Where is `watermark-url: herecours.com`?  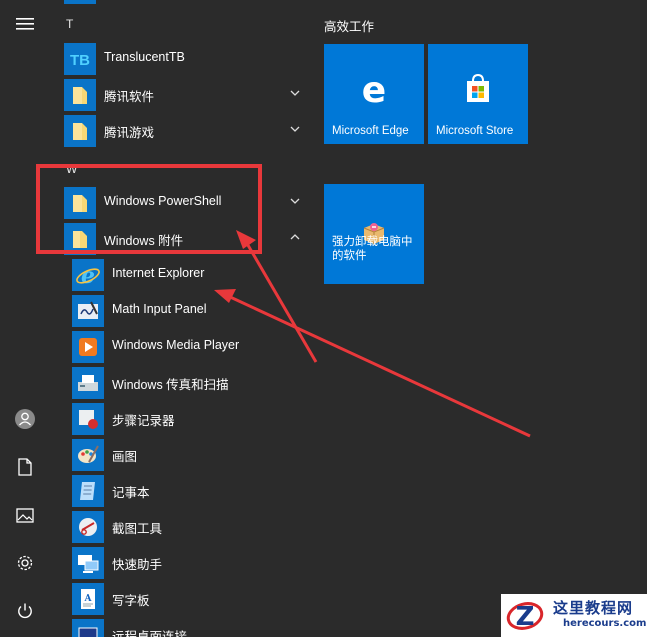
watermark-url: herecours.com is located at coordinates (605, 623).